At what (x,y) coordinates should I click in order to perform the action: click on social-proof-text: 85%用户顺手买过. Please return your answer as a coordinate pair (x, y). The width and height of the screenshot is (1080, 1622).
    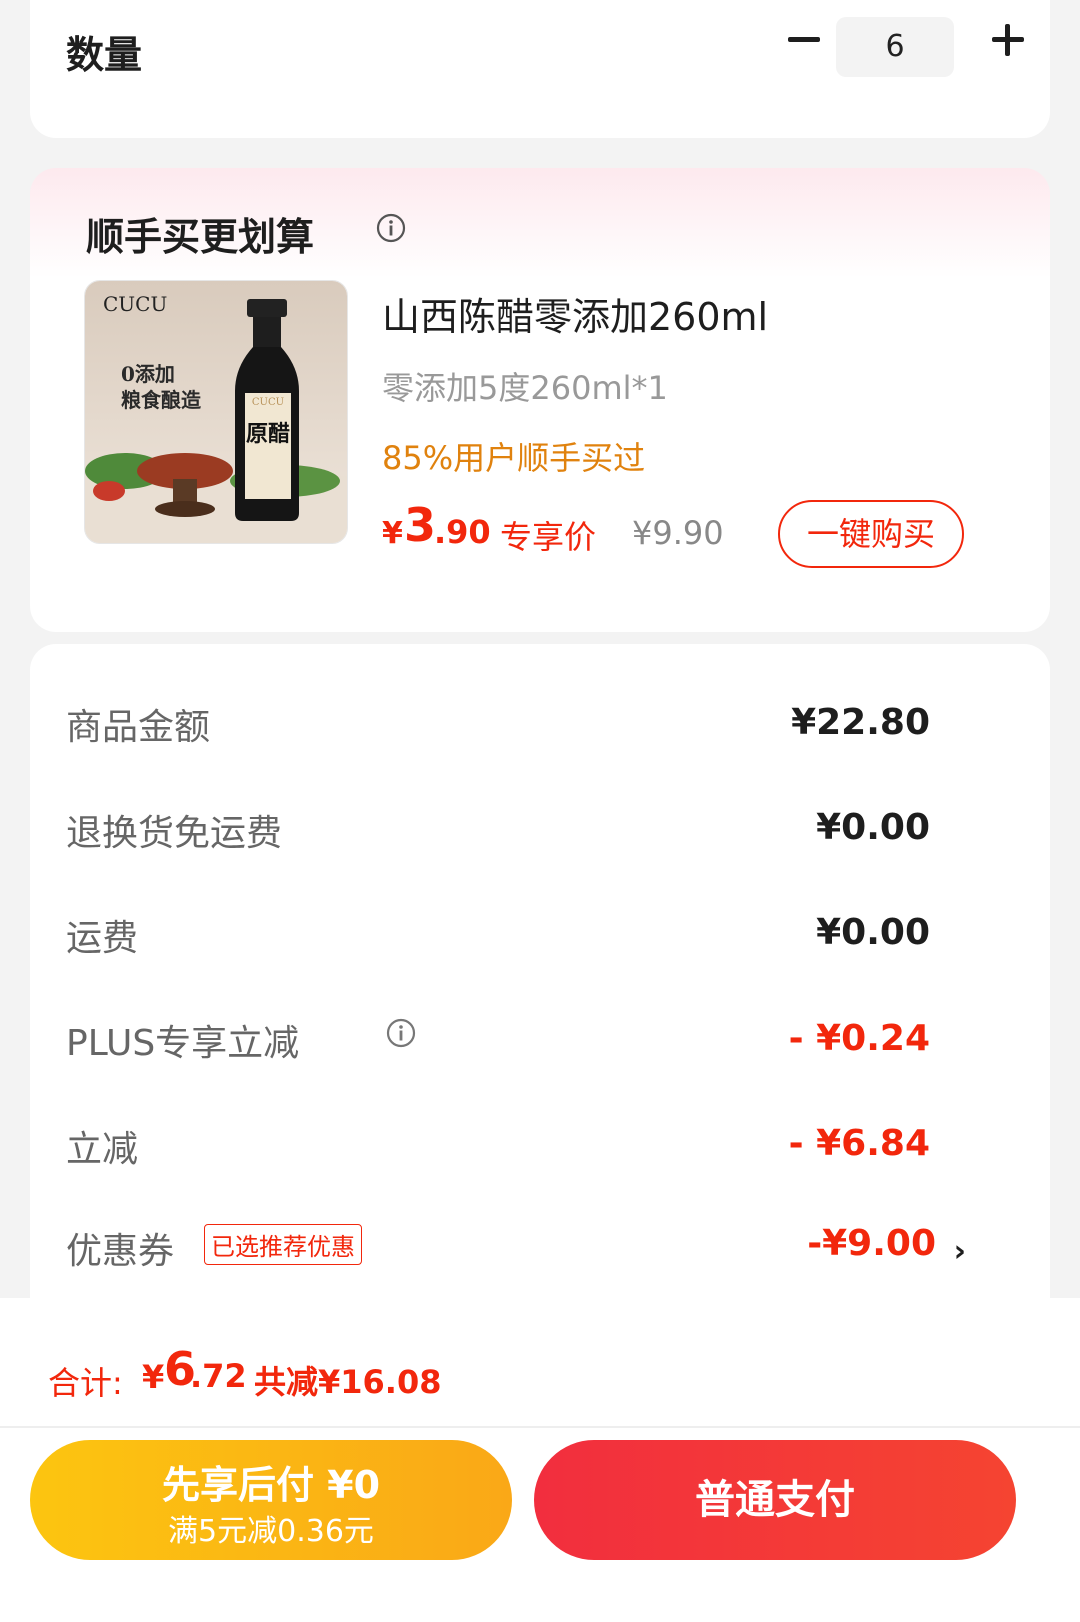
    Looking at the image, I should click on (514, 458).